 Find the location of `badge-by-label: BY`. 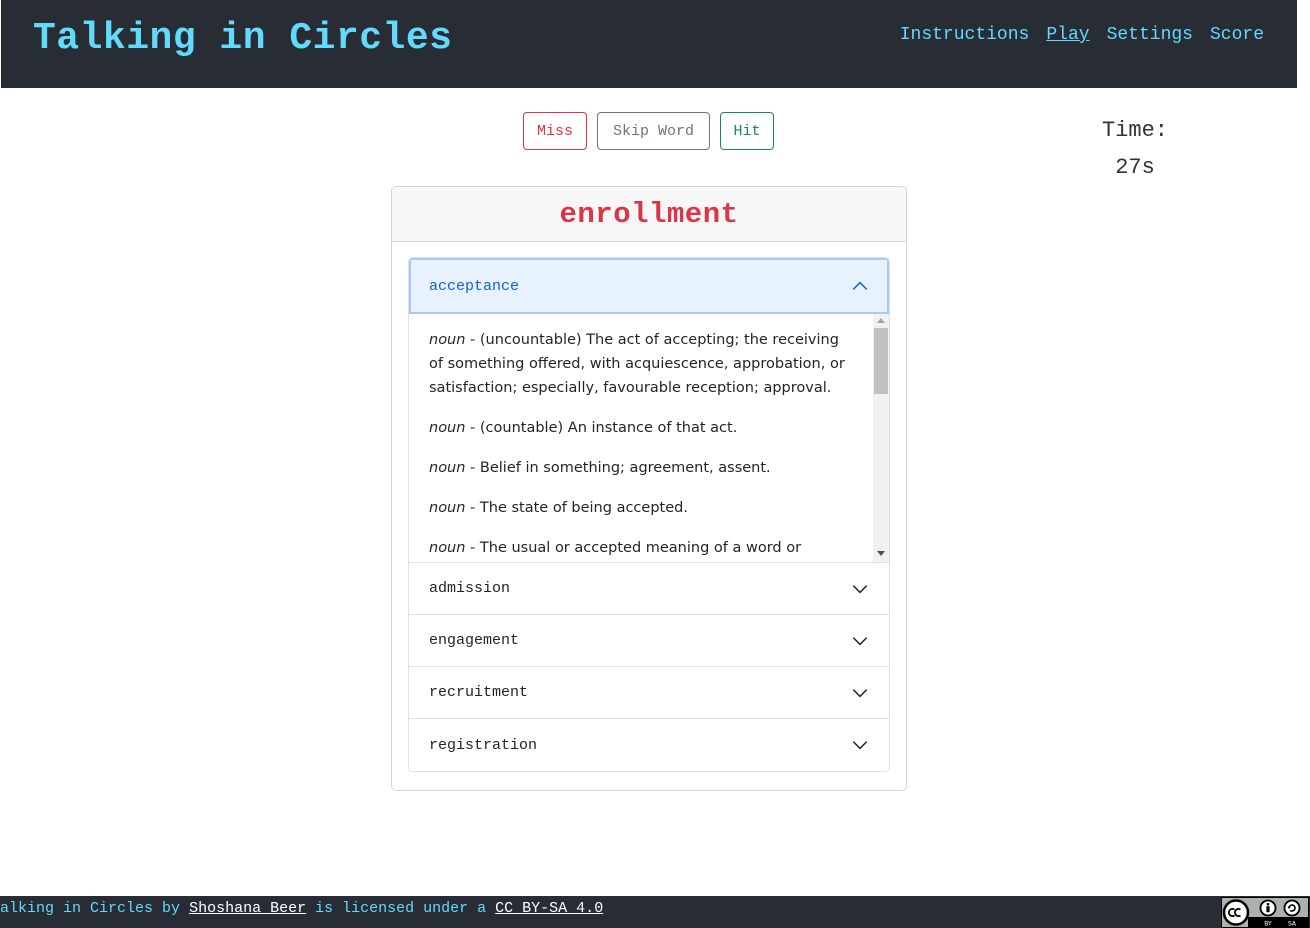

badge-by-label: BY is located at coordinates (1268, 924).